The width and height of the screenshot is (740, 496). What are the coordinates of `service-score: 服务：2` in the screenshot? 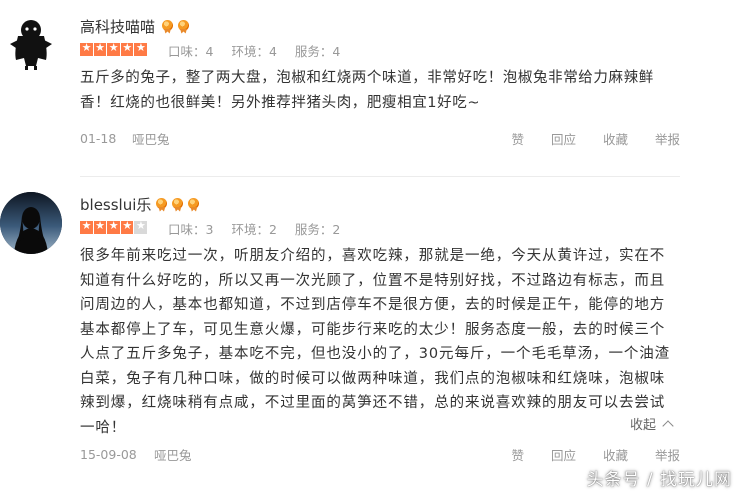 It's located at (317, 229).